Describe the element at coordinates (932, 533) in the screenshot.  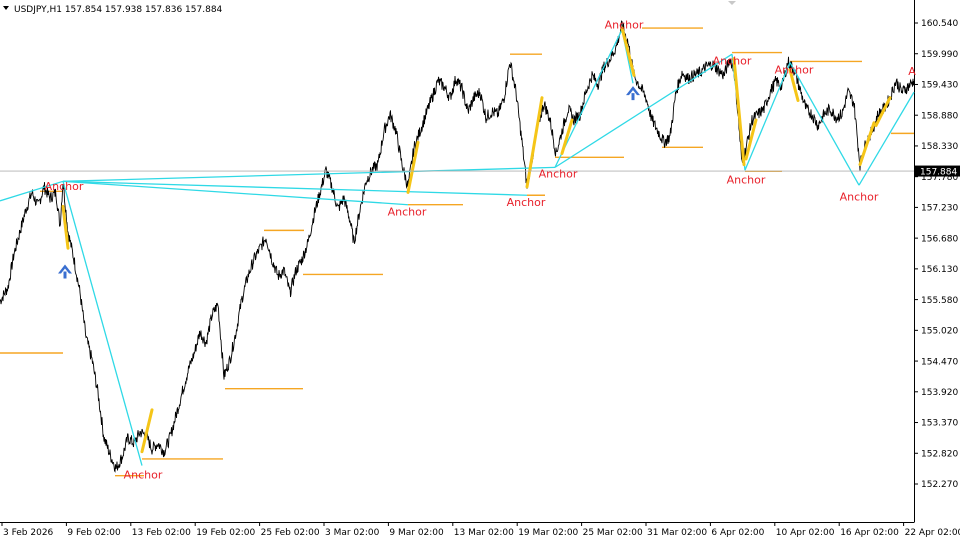
I see `x-tick-label: 22 Apr 02:00` at that location.